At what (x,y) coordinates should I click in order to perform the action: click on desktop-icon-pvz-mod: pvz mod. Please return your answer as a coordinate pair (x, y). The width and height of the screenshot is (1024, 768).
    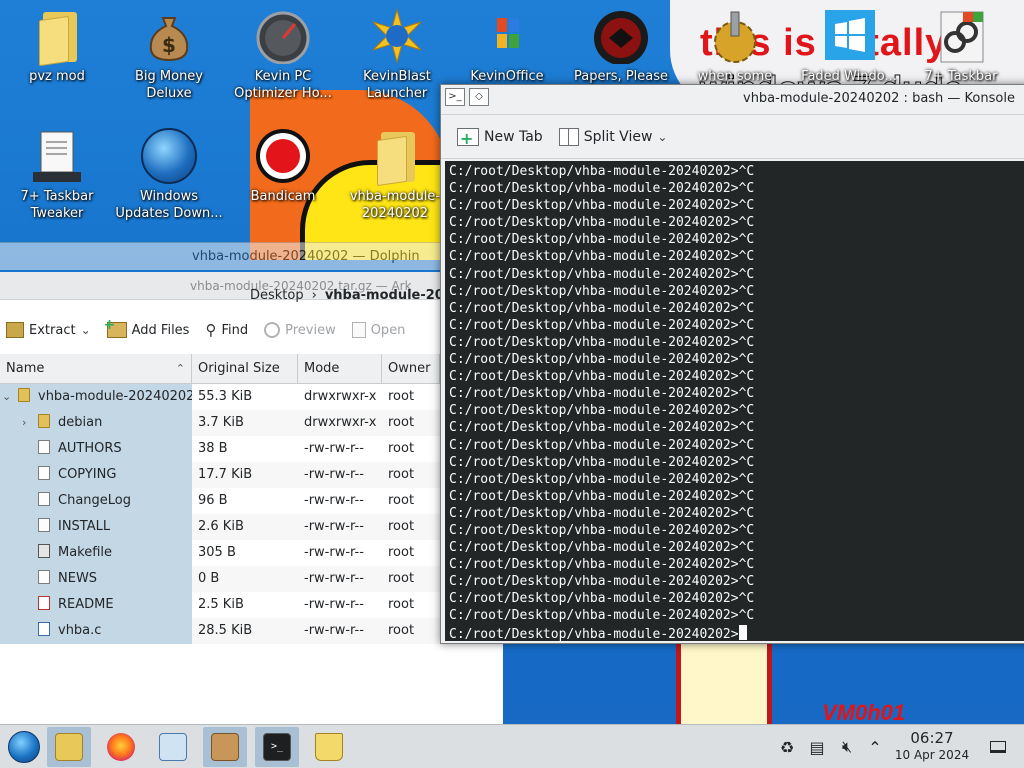
    Looking at the image, I should click on (57, 46).